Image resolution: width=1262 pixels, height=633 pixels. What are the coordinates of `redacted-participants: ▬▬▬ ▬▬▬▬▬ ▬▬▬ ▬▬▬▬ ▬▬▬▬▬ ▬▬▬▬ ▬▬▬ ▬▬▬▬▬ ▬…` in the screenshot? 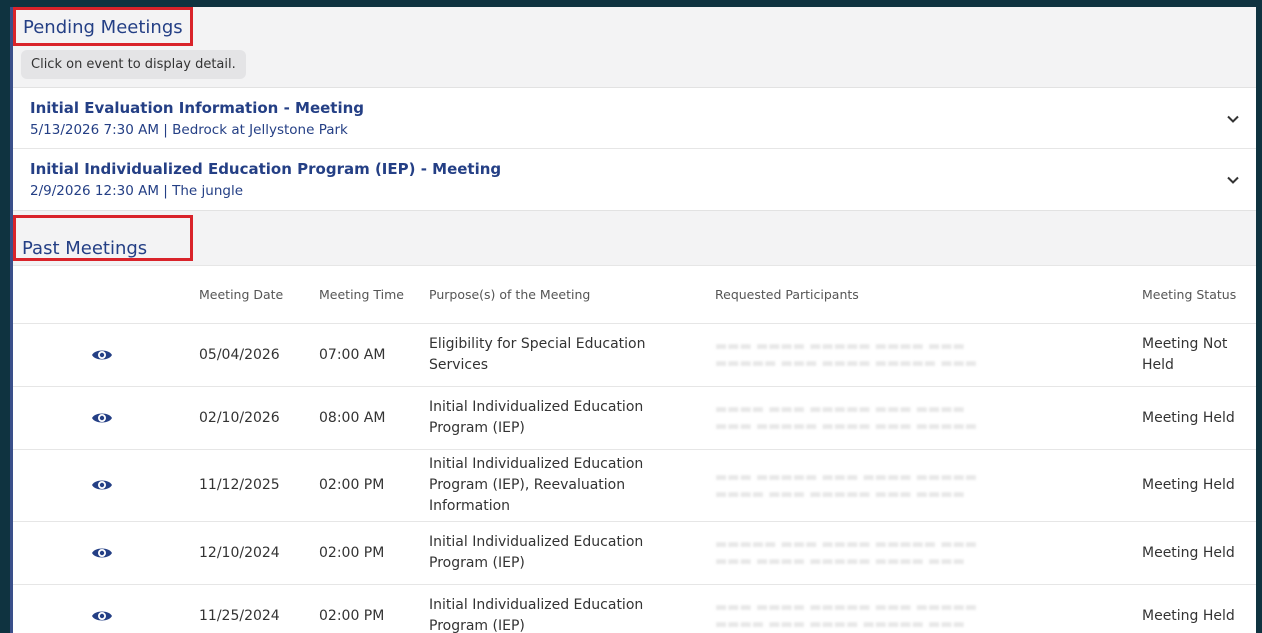 It's located at (846, 485).